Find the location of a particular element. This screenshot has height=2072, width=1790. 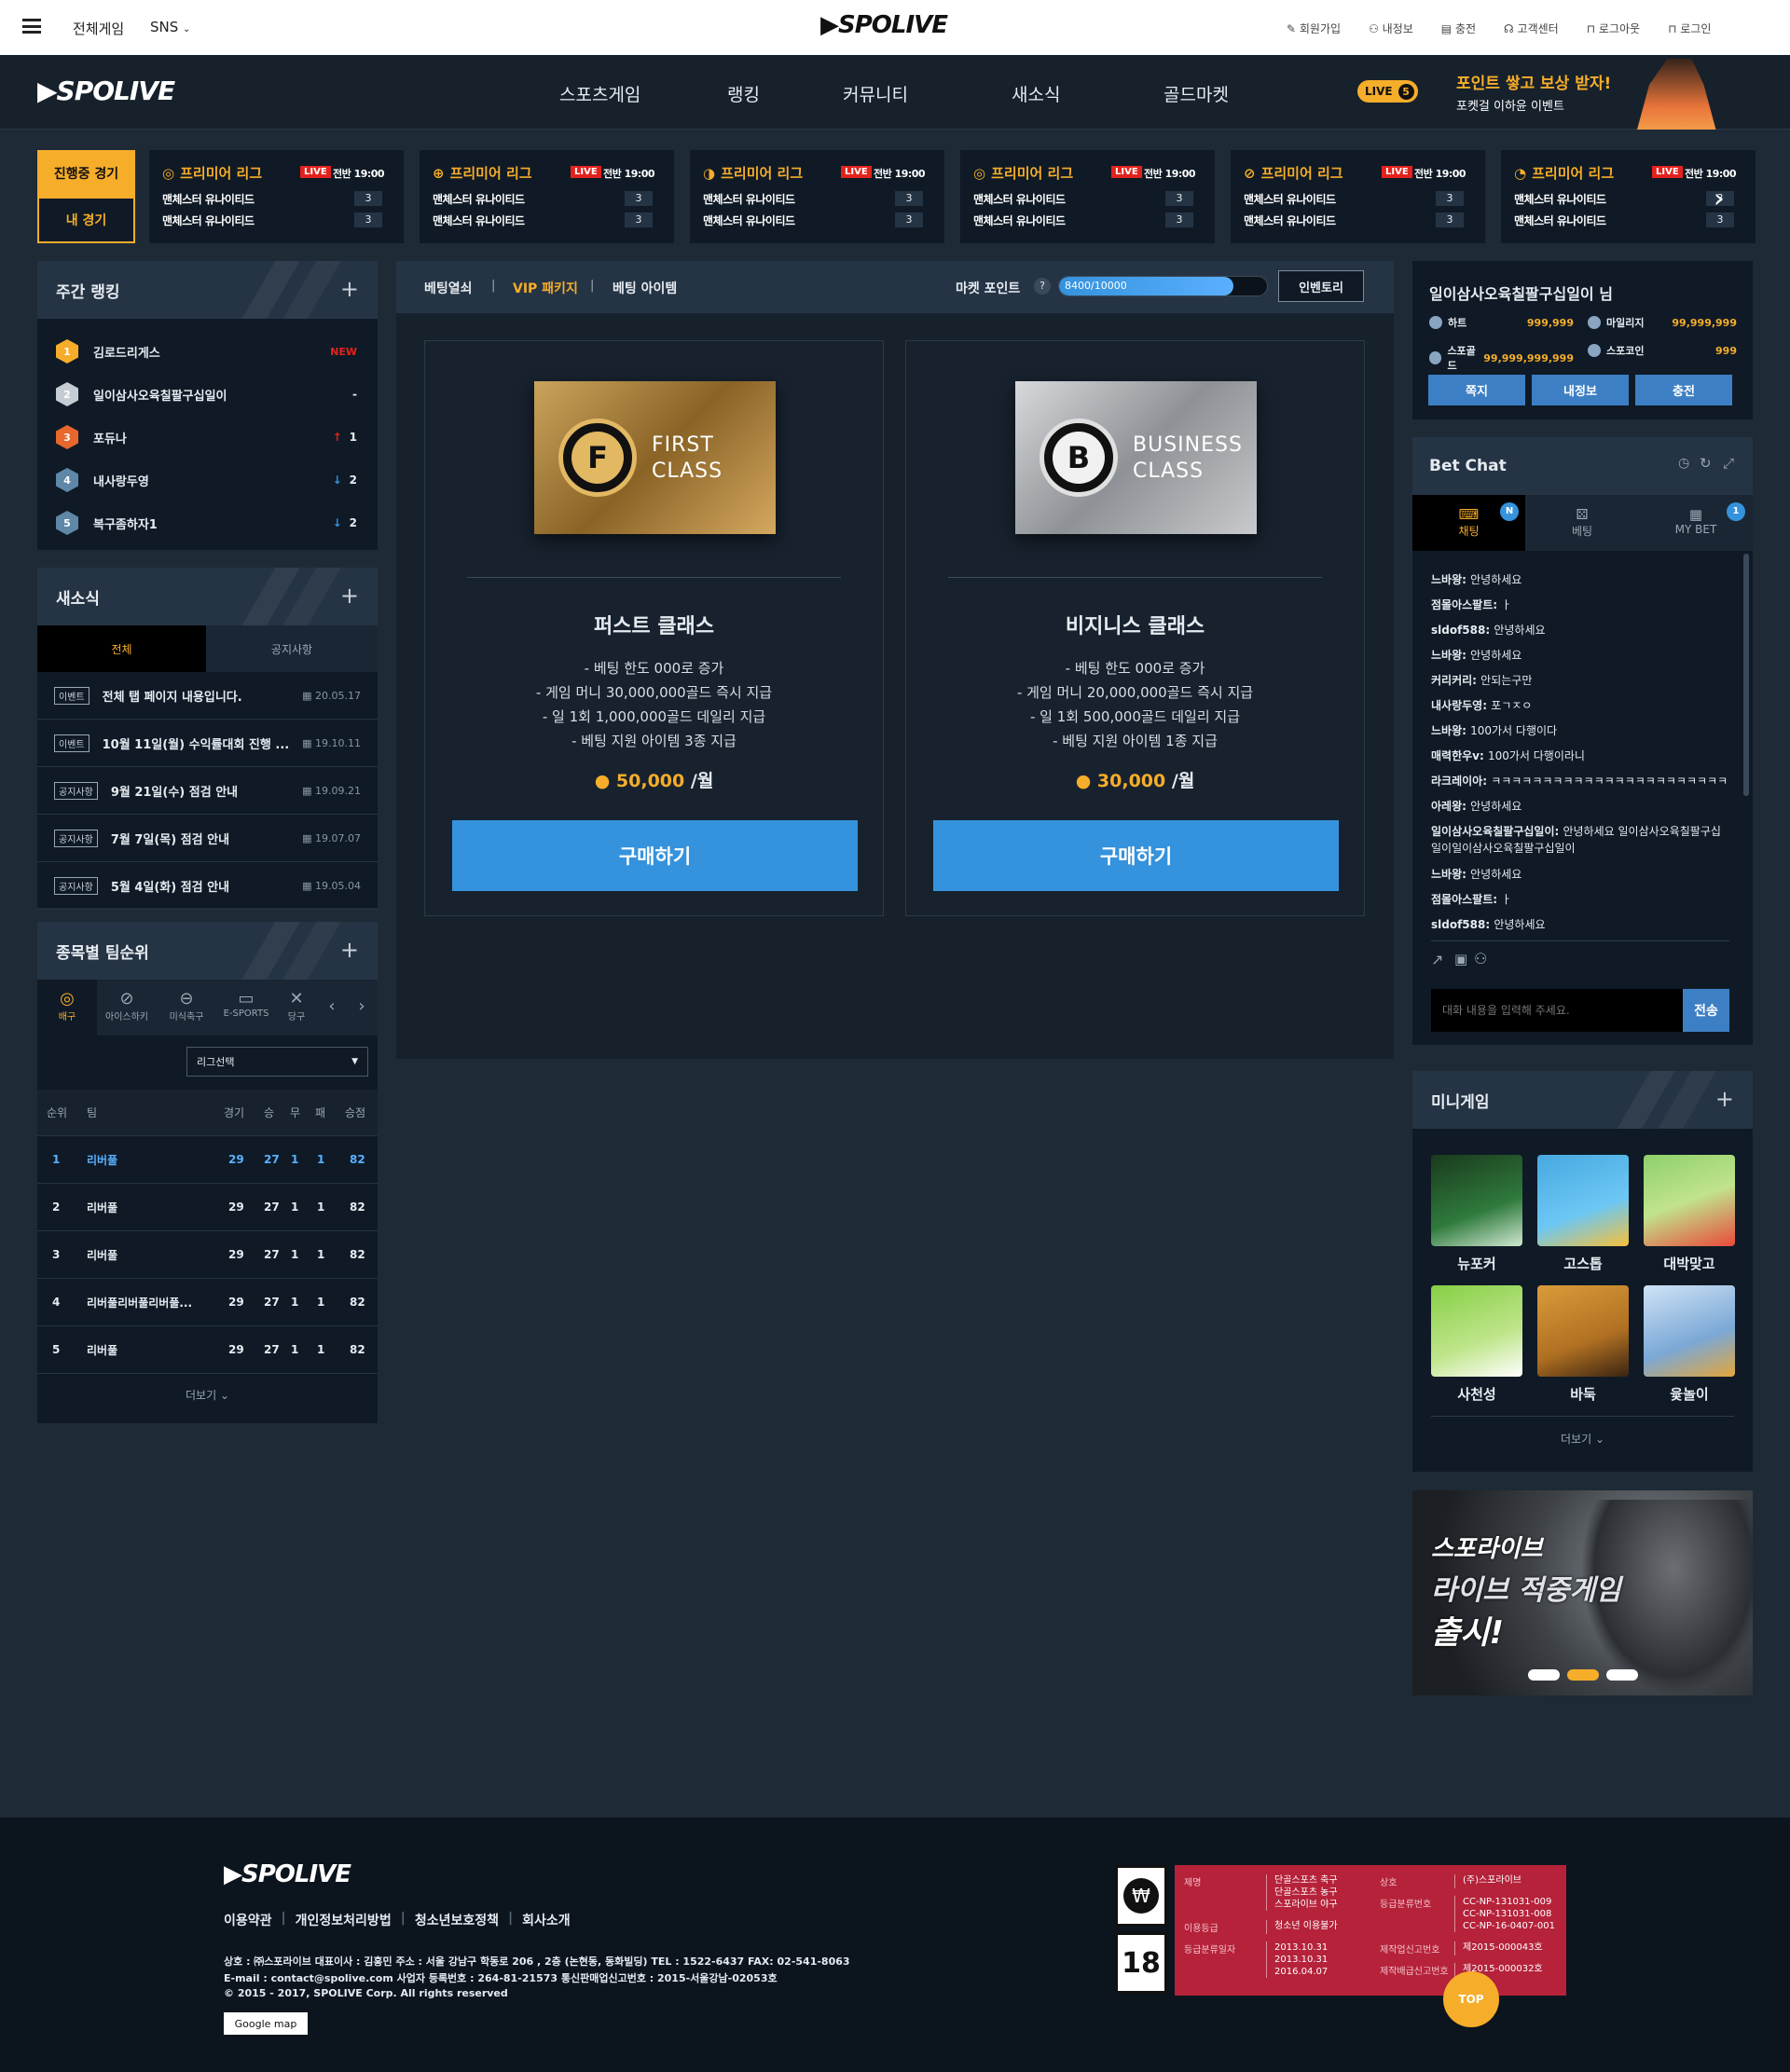

market-tab-keys: 베팅열쇠 is located at coordinates (448, 288).